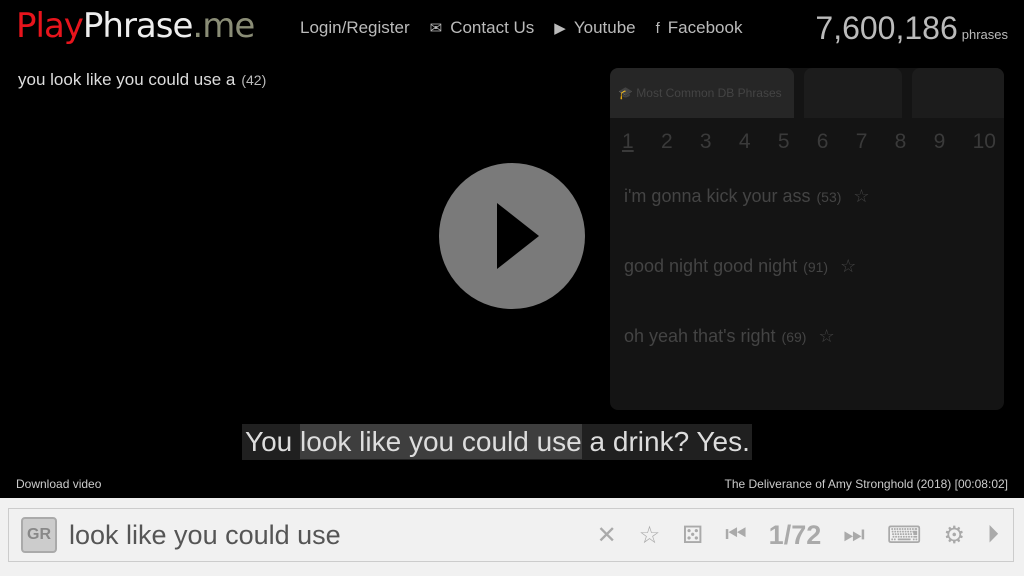 Image resolution: width=1024 pixels, height=576 pixels. What do you see at coordinates (628, 142) in the screenshot?
I see `page-1: 1` at bounding box center [628, 142].